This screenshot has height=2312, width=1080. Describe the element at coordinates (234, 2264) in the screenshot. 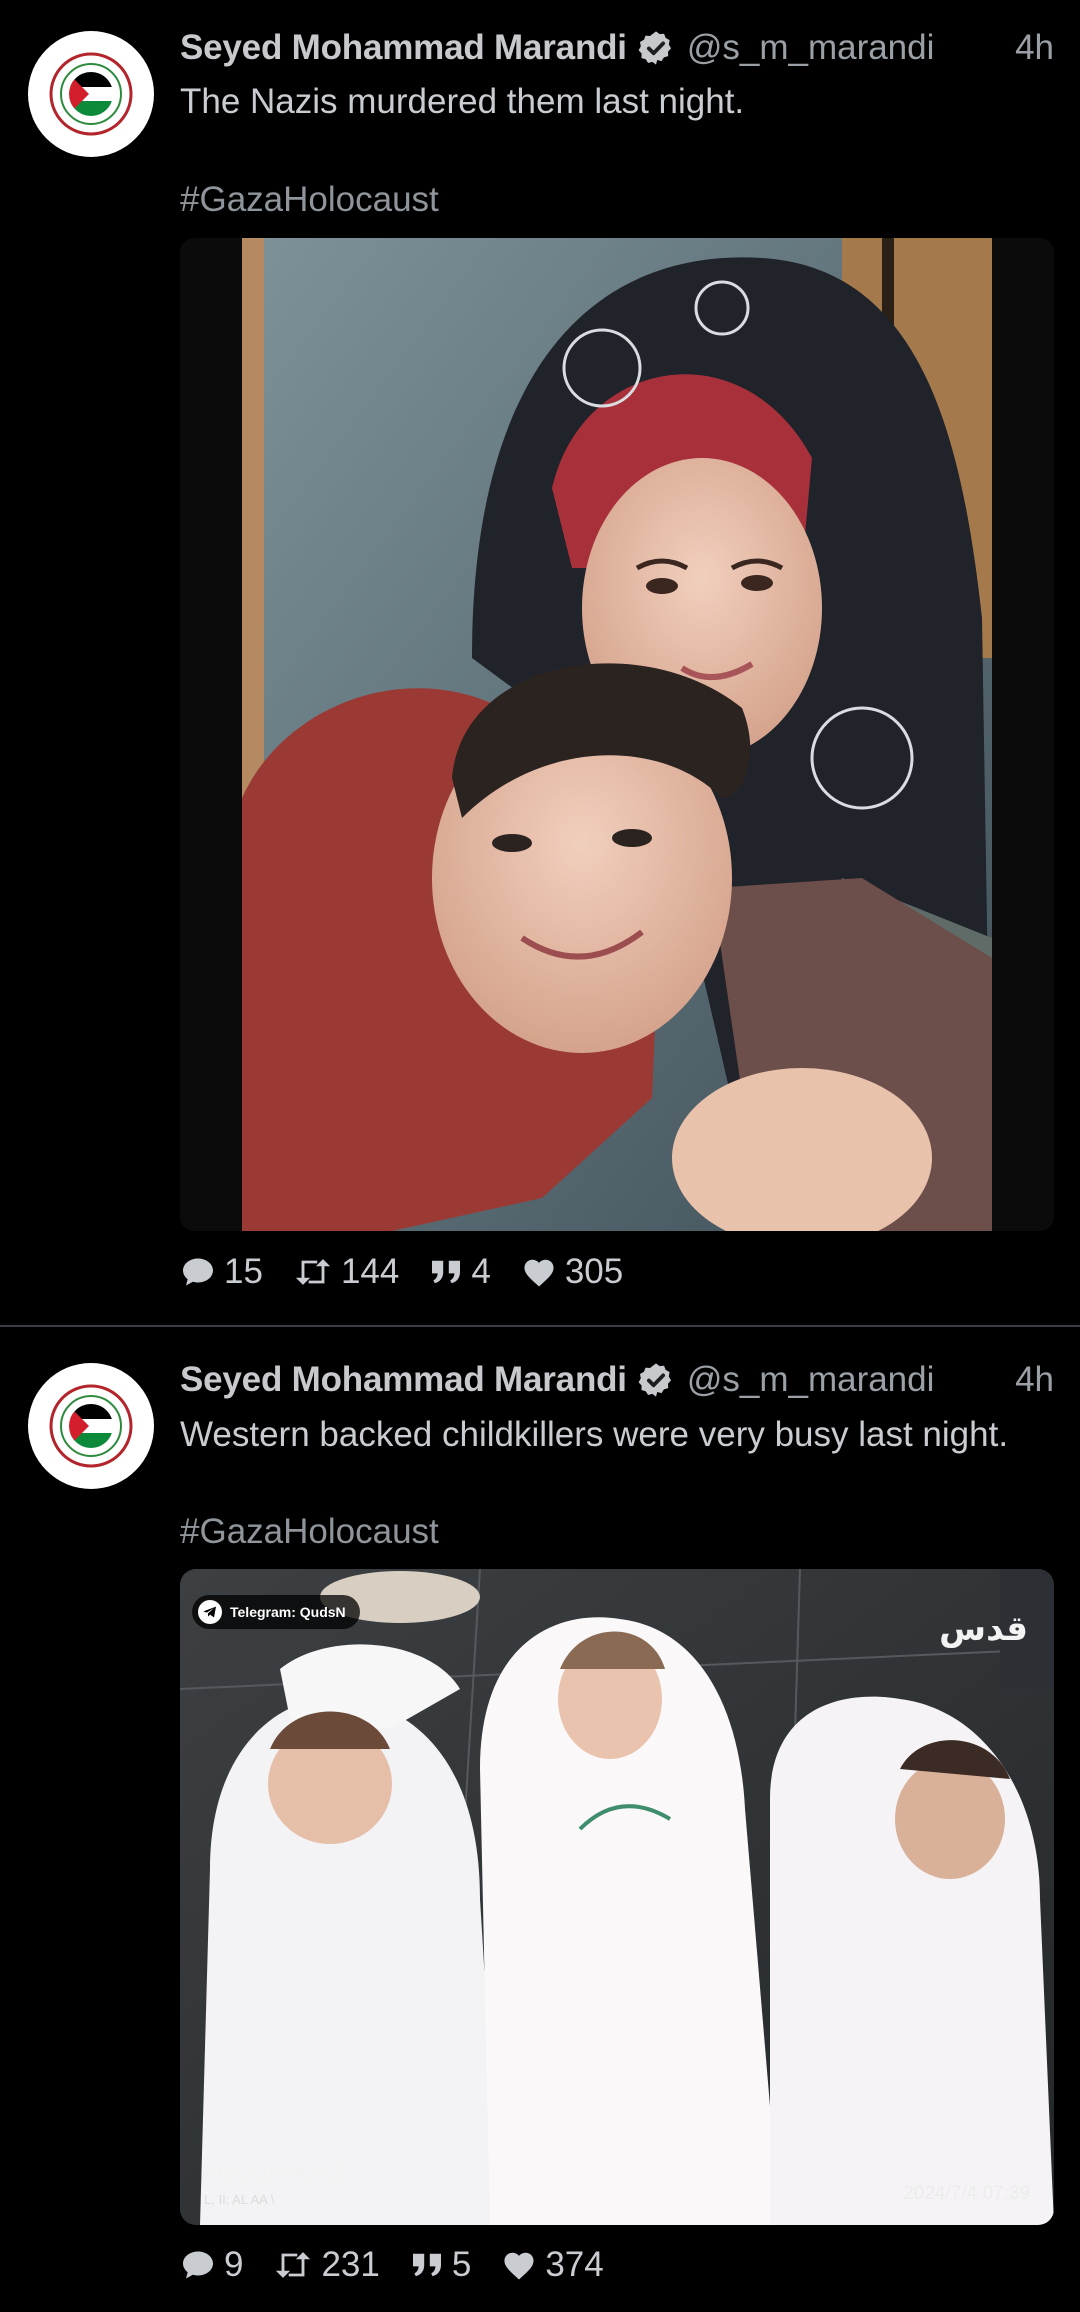

I see `reply-count: 9` at that location.